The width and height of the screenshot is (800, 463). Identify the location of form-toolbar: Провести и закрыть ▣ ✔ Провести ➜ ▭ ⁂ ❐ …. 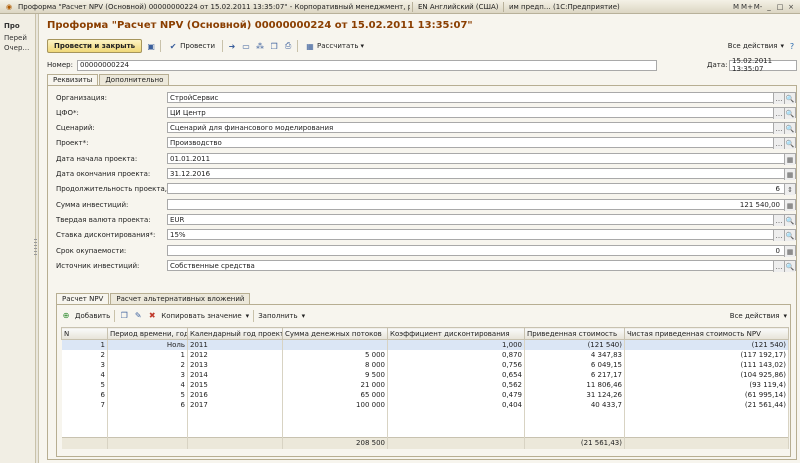
(422, 46).